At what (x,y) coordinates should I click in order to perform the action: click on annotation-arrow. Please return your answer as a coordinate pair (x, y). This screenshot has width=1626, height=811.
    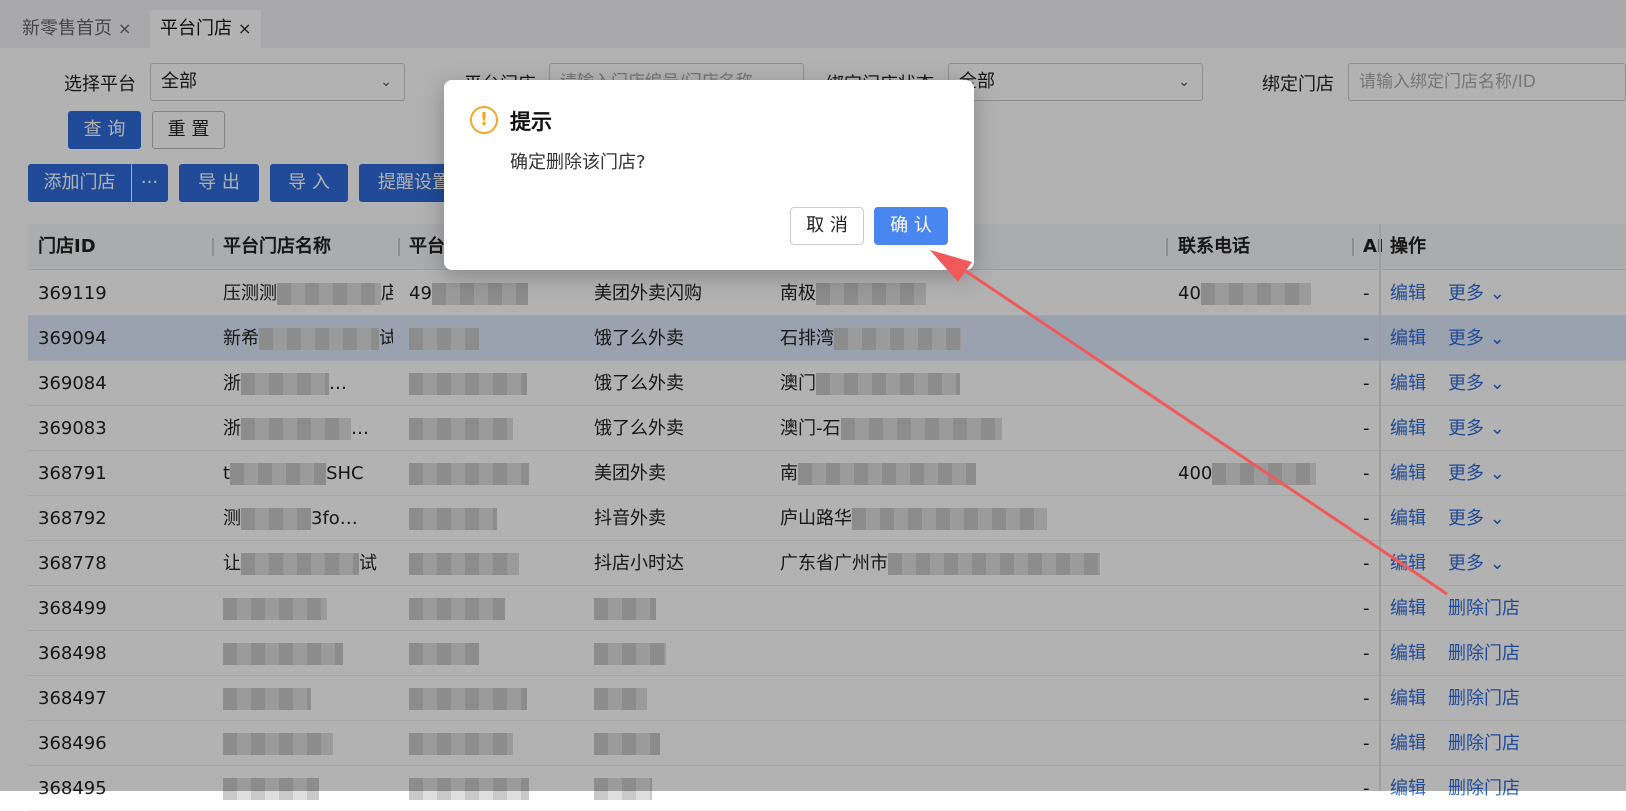
    Looking at the image, I should click on (1189, 423).